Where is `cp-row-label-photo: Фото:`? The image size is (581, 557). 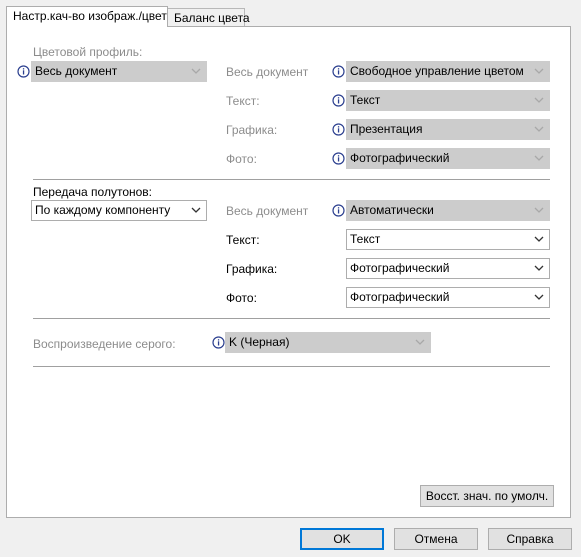 cp-row-label-photo: Фото: is located at coordinates (241, 159).